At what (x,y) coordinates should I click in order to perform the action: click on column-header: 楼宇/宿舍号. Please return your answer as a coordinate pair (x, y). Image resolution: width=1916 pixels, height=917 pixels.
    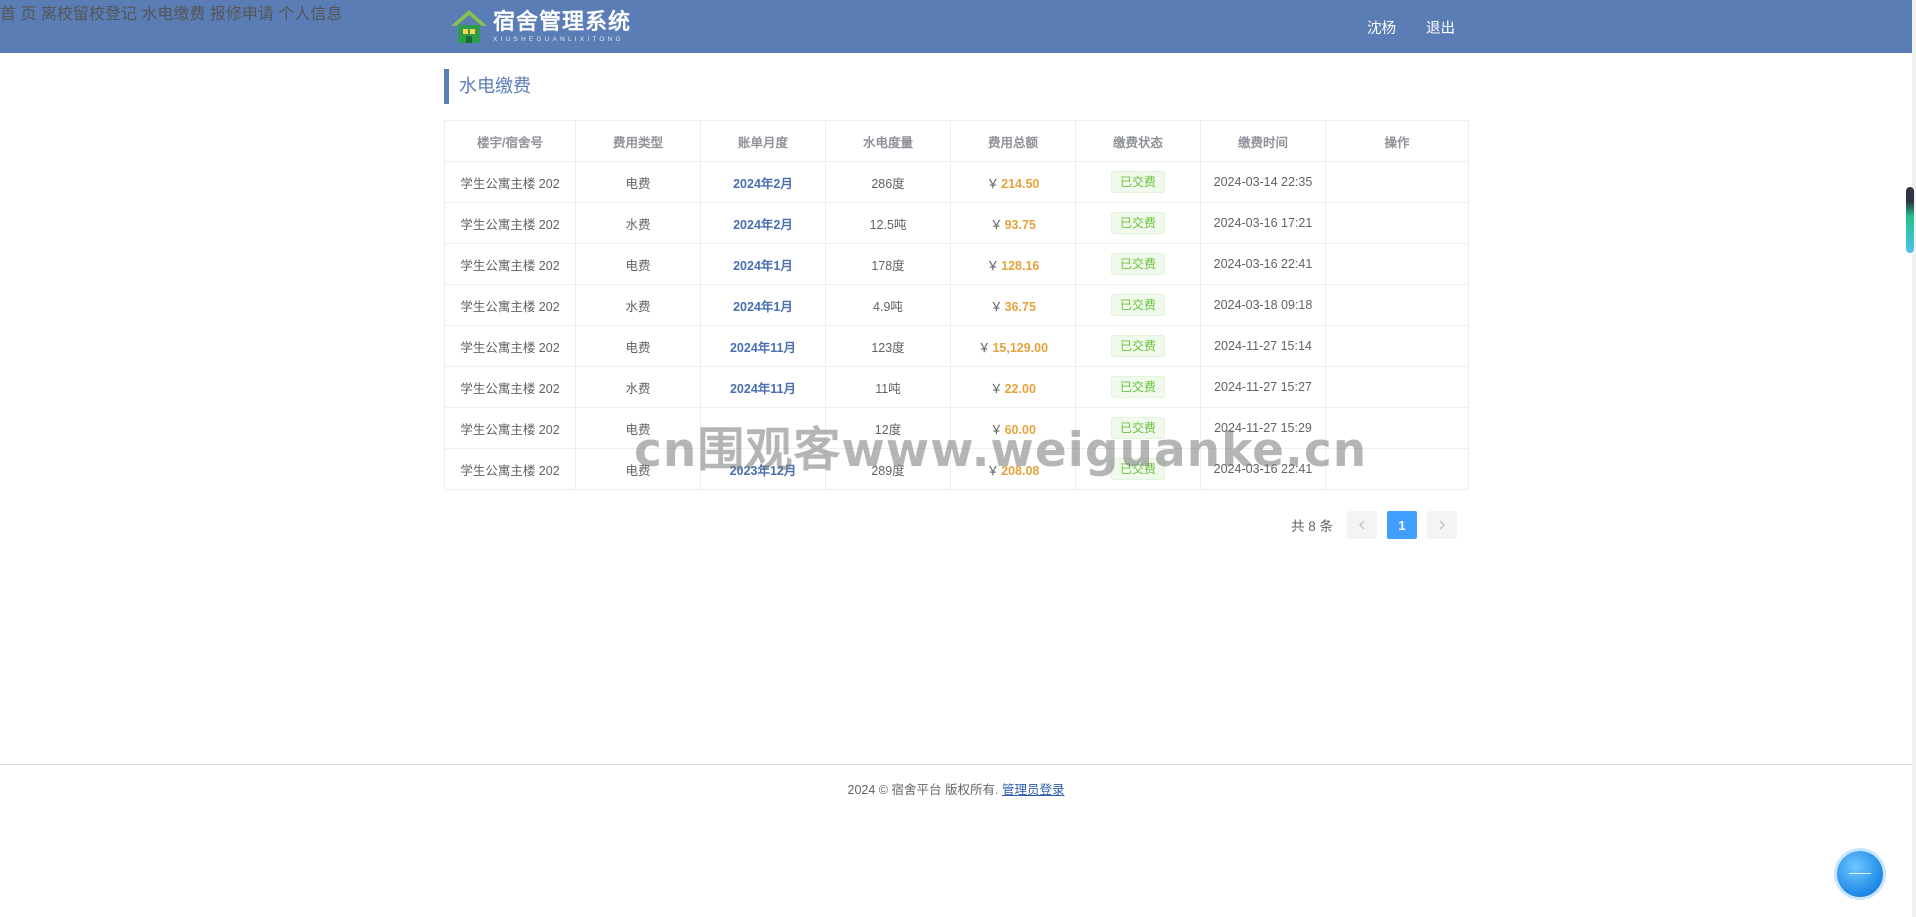
    Looking at the image, I should click on (510, 141).